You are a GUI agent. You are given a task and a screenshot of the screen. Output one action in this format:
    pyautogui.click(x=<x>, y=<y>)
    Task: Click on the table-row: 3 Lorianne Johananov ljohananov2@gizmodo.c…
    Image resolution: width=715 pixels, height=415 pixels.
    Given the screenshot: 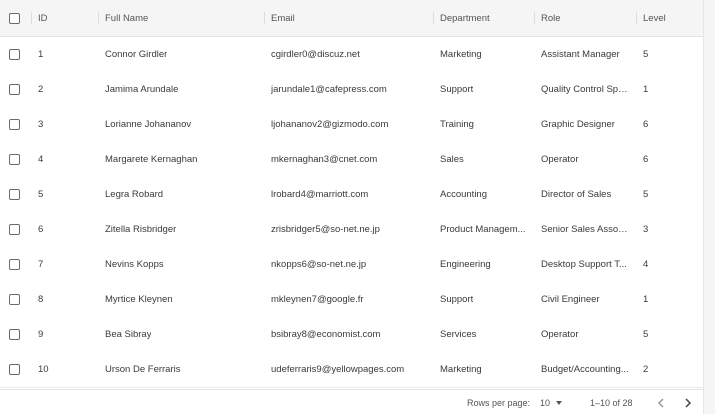 What is the action you would take?
    pyautogui.click(x=351, y=125)
    